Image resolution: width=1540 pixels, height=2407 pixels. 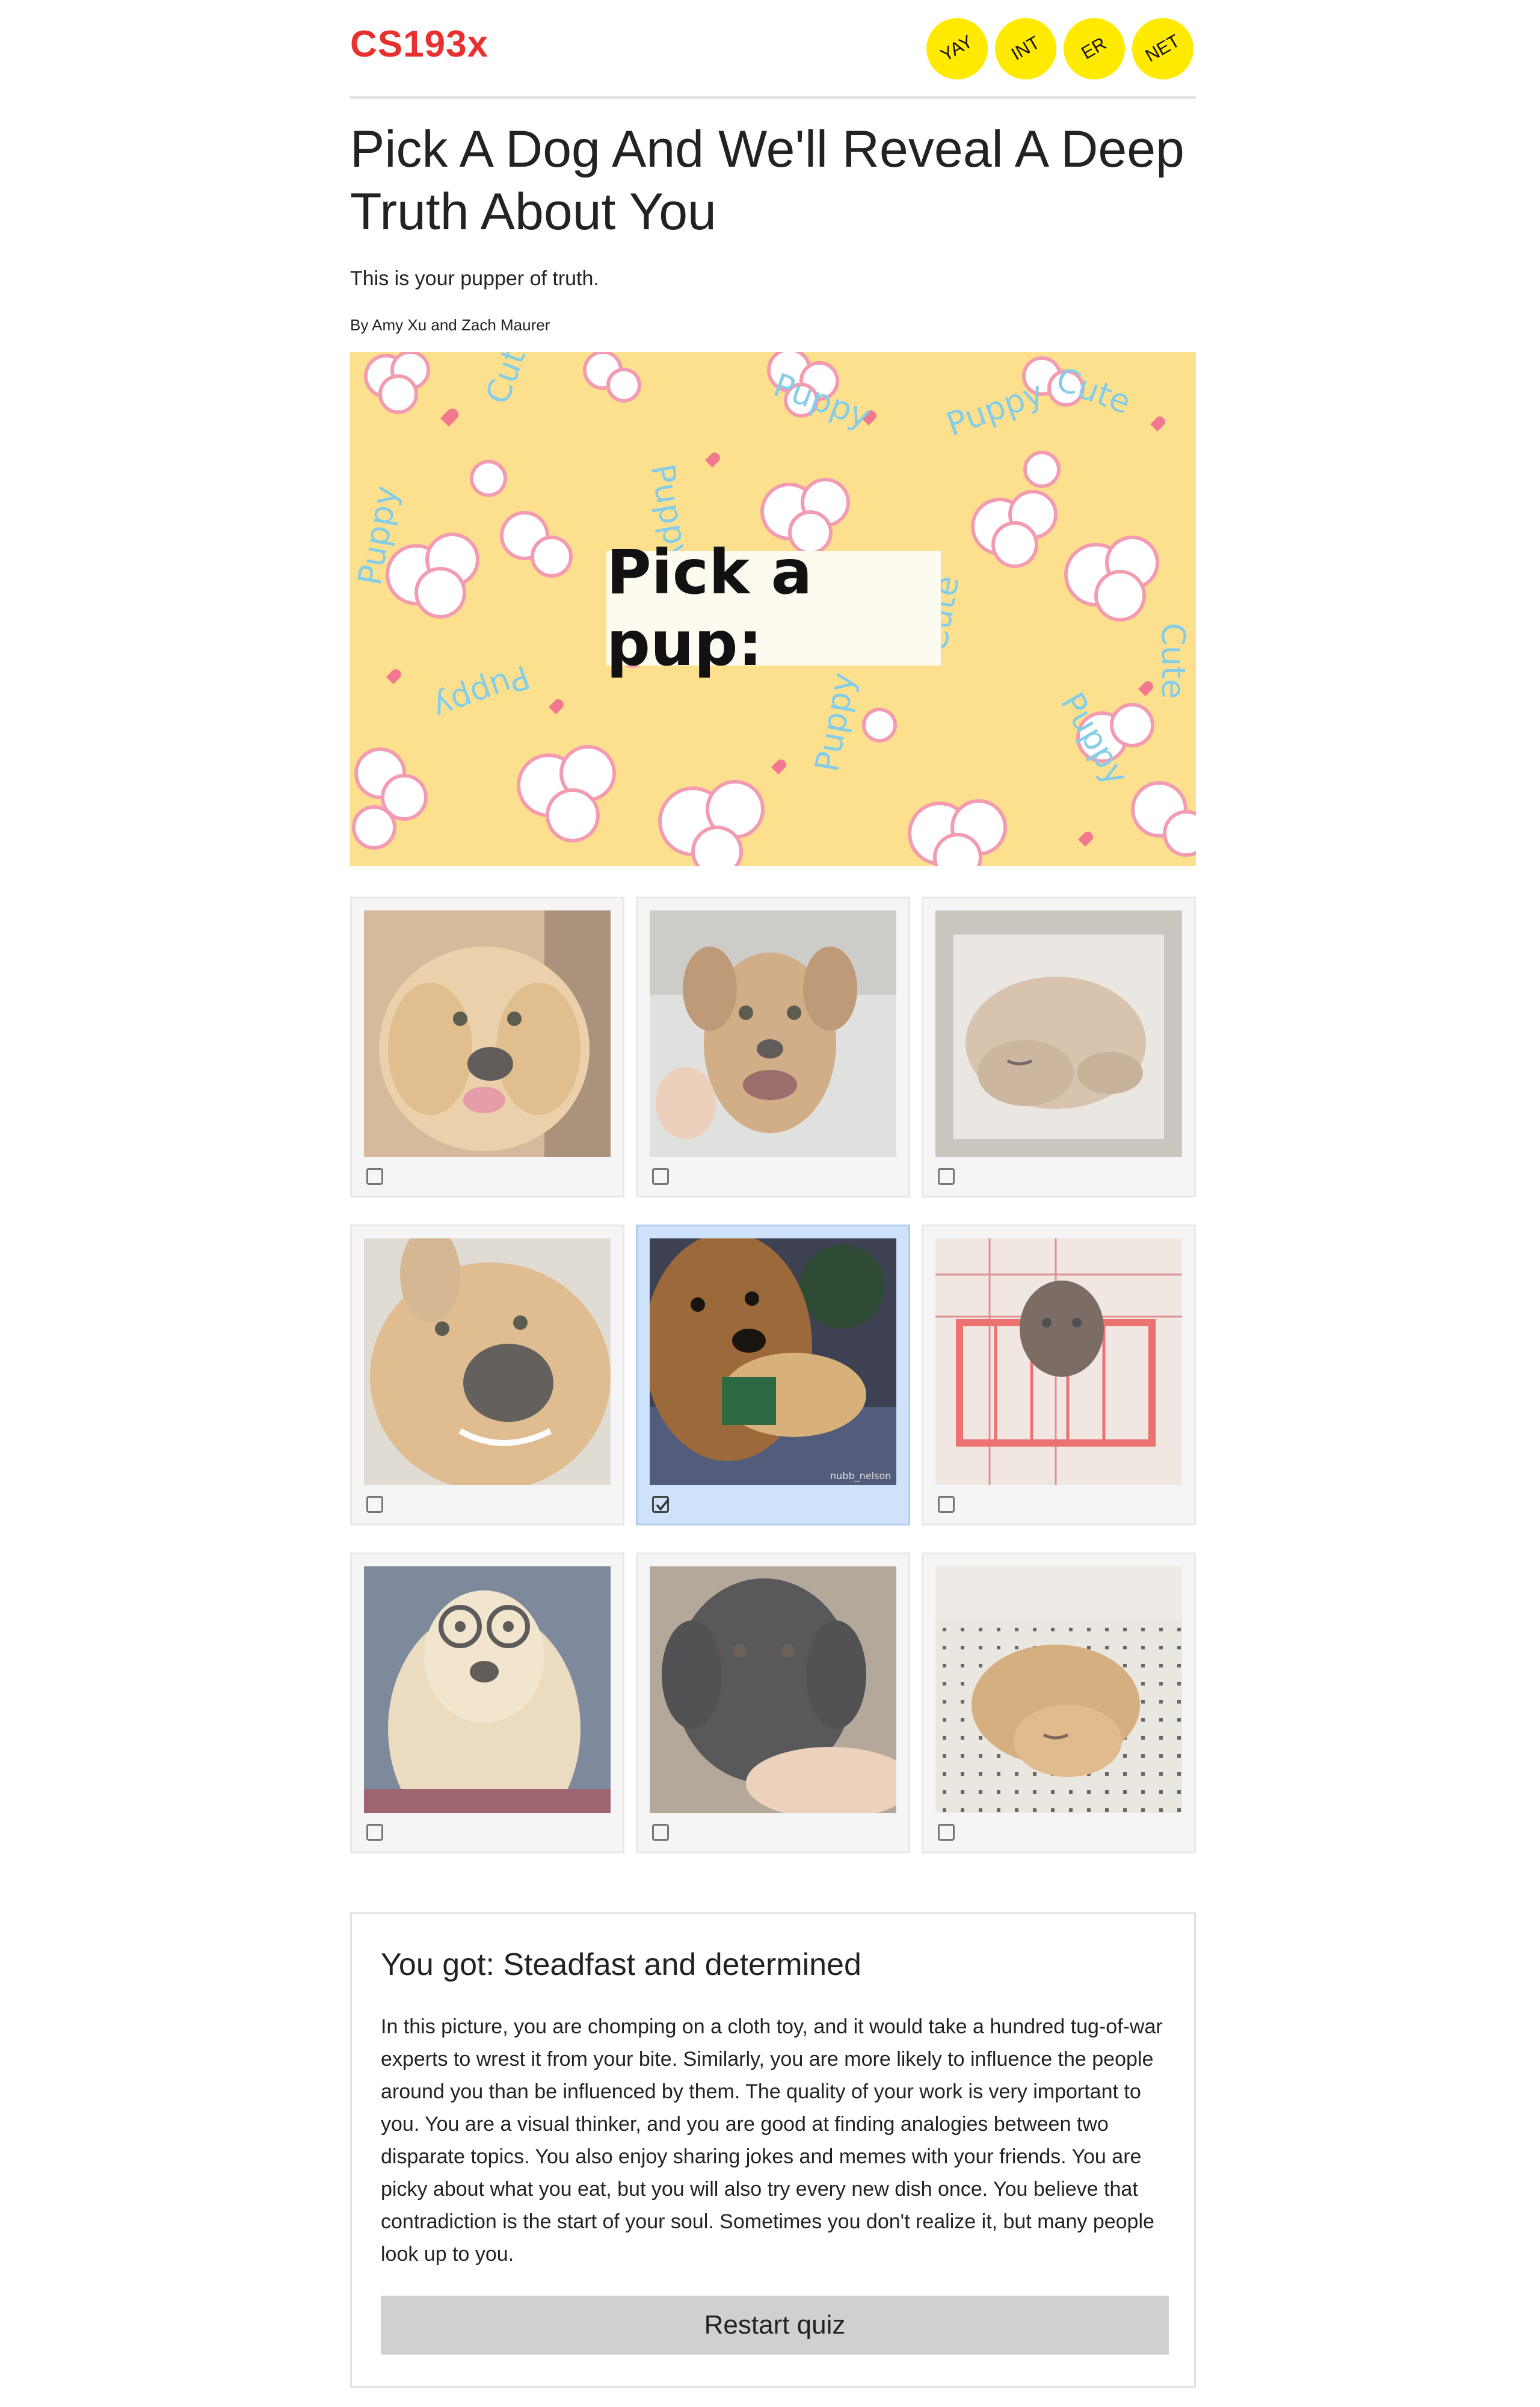 I want to click on choice-card-tan-dog-smiling, so click(x=773, y=1047).